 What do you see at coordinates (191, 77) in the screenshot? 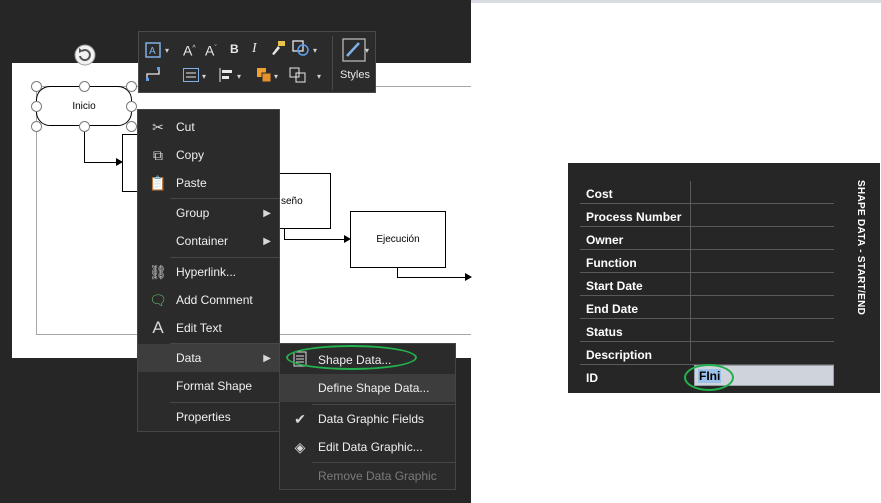
I see `align-text-icon` at bounding box center [191, 77].